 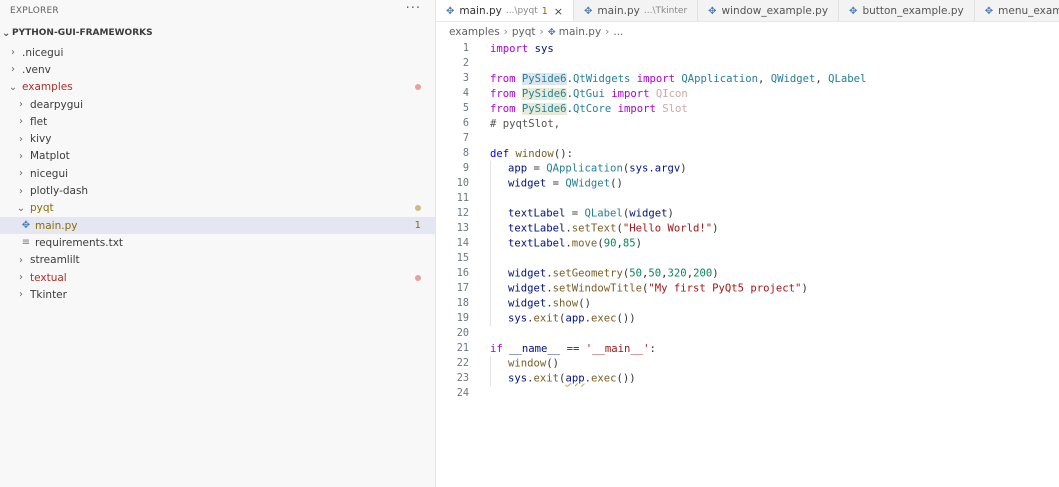 I want to click on workspace-root: ⌄ PYTHON-GUI-FRAMEWORKS, so click(x=217, y=33).